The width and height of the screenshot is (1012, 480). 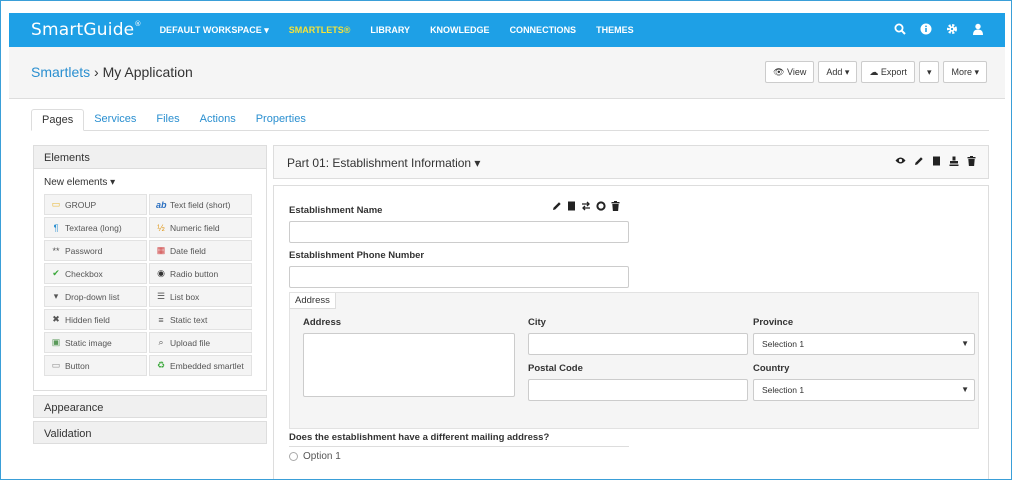 What do you see at coordinates (838, 72) in the screenshot?
I see `add-button: Add ▾` at bounding box center [838, 72].